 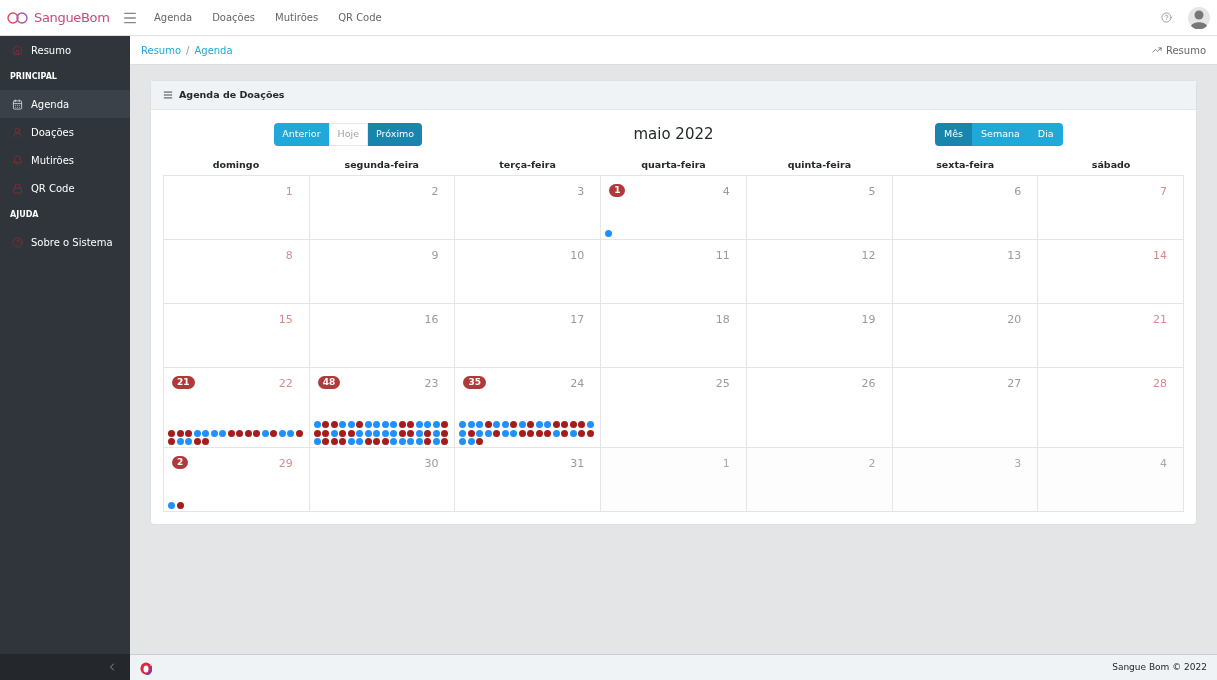 What do you see at coordinates (1111, 408) in the screenshot?
I see `day-cell: 28` at bounding box center [1111, 408].